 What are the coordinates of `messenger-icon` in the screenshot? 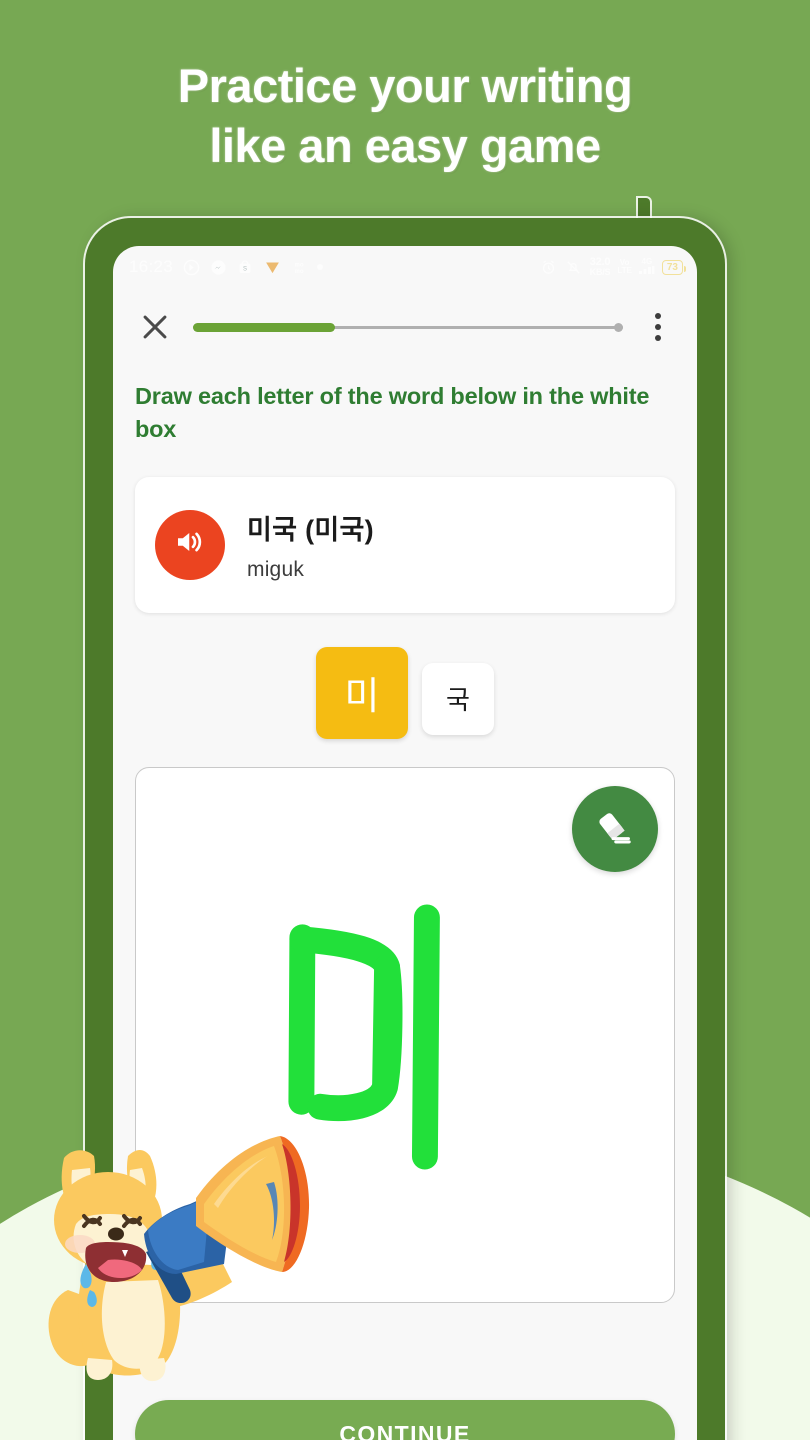 It's located at (218, 267).